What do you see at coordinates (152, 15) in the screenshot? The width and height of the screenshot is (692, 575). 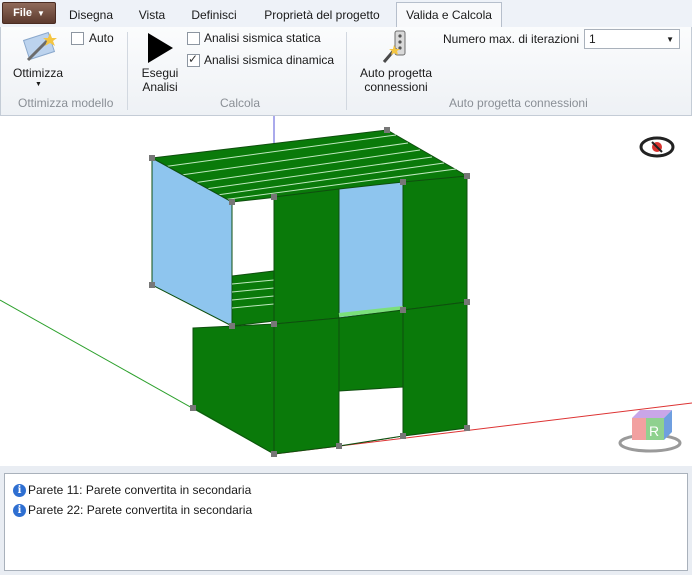 I see `tab-vista: Vista` at bounding box center [152, 15].